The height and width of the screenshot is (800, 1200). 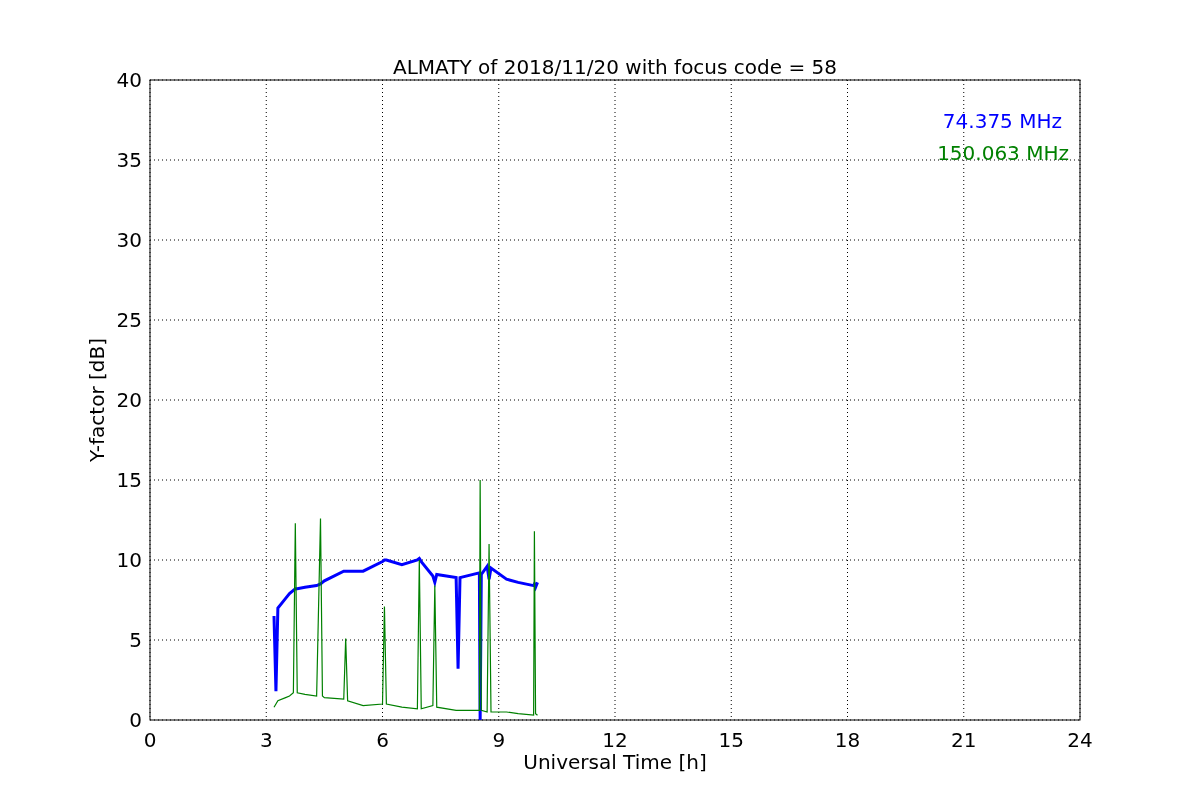 I want to click on x-tick-label: 6, so click(x=382, y=740).